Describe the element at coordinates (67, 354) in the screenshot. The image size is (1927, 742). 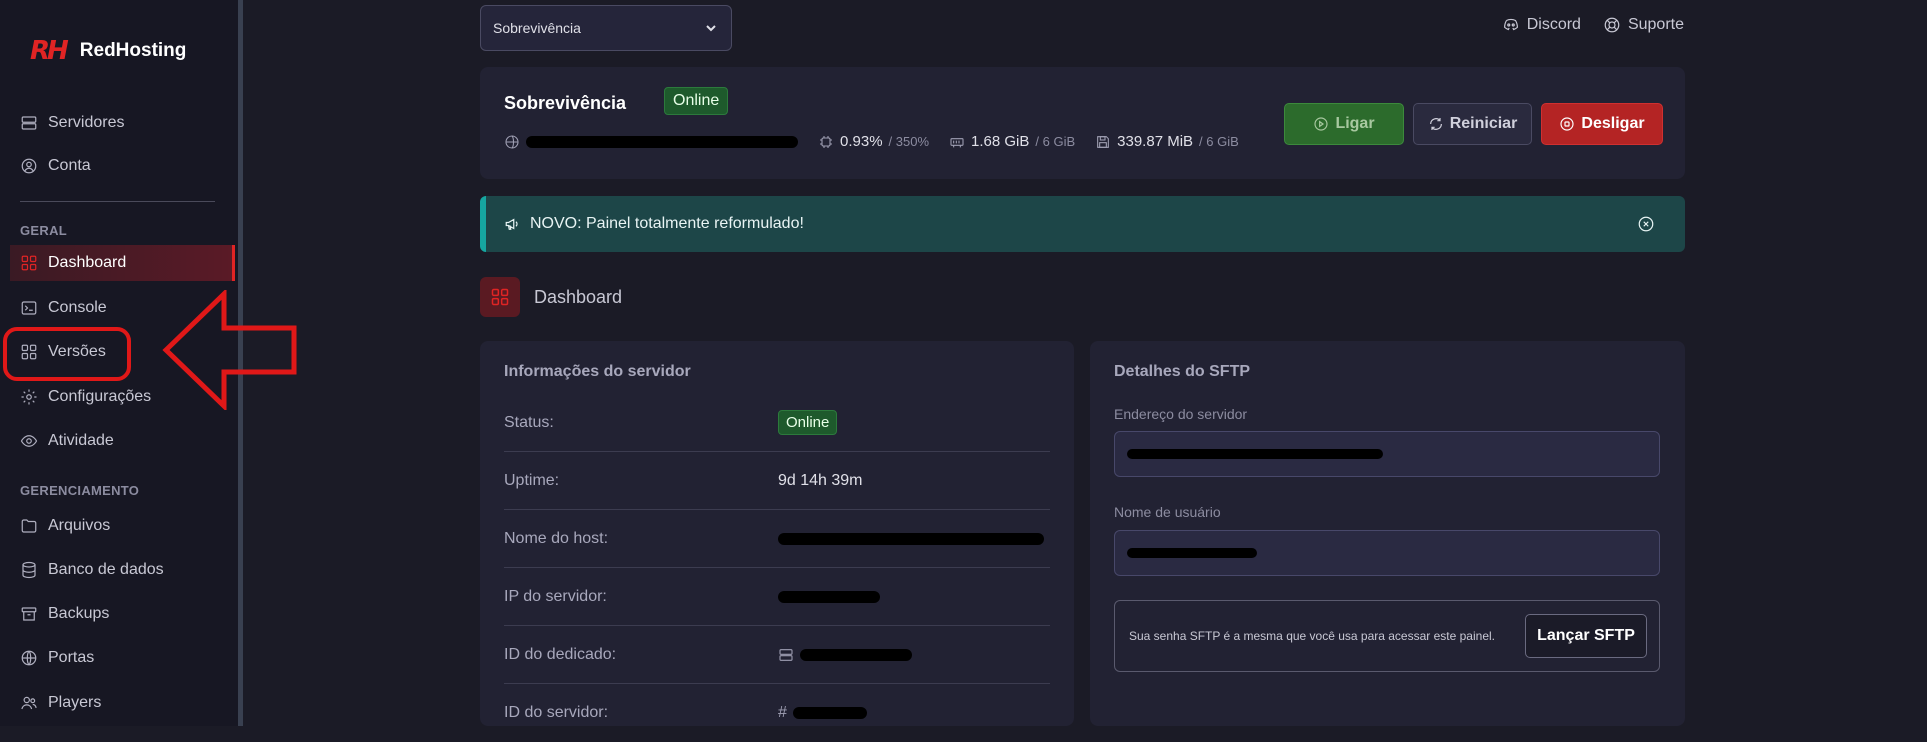
I see `annotation-highlight-box` at that location.